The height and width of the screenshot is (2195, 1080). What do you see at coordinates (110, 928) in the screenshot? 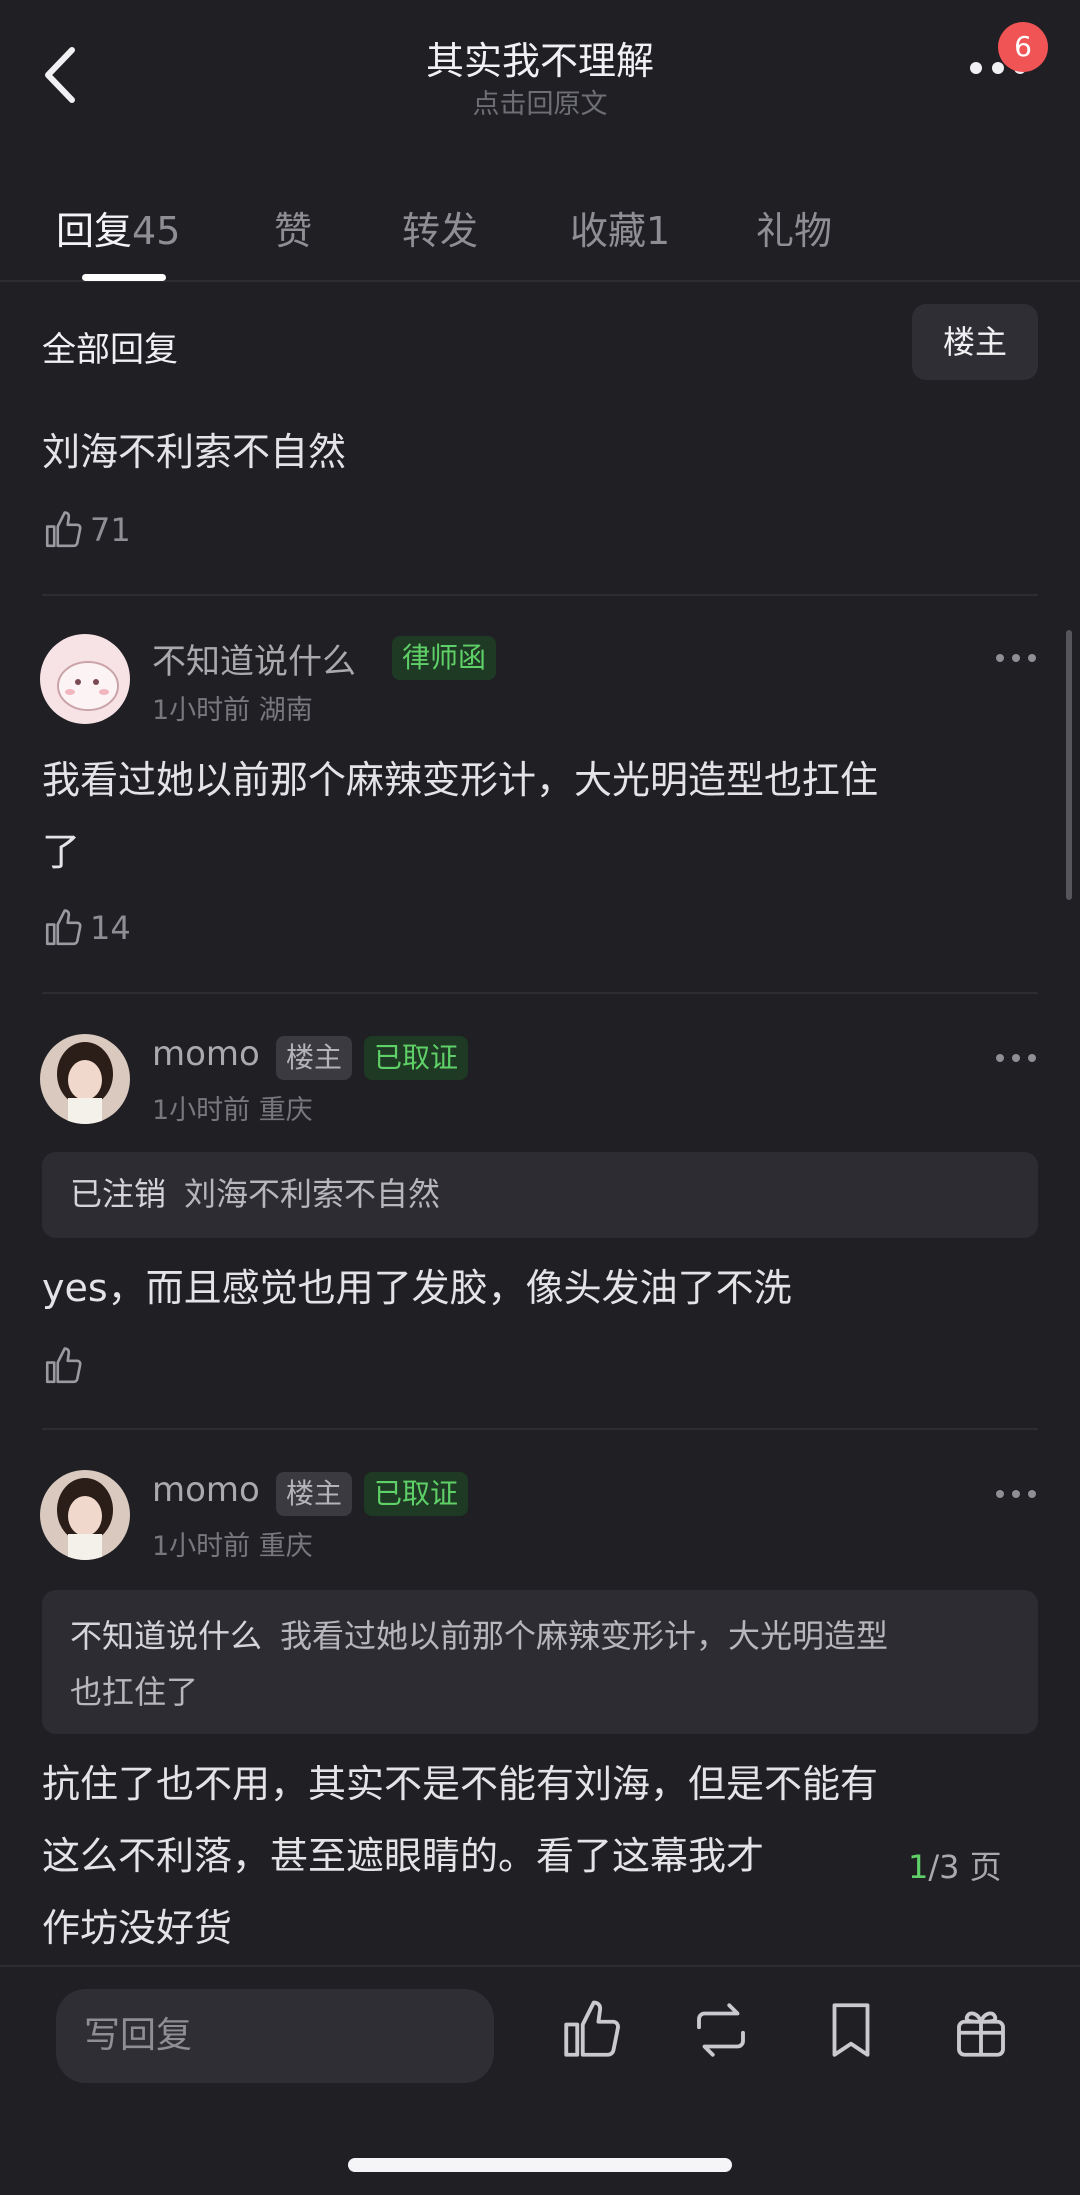
I see `like-count: 14` at bounding box center [110, 928].